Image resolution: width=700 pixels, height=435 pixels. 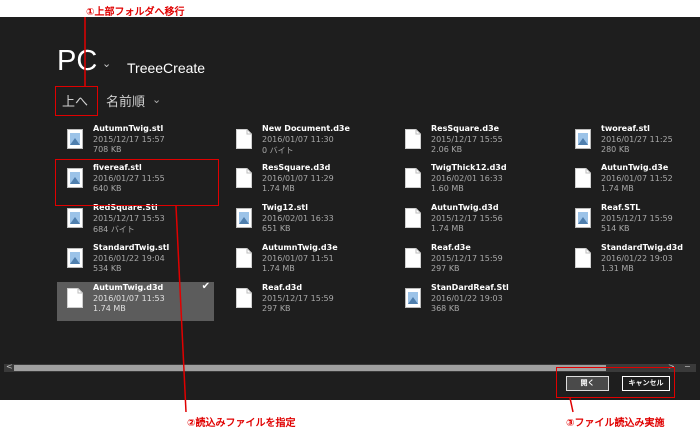 What do you see at coordinates (615, 423) in the screenshot?
I see `annotation-step3: ③ファイル読込み実施` at bounding box center [615, 423].